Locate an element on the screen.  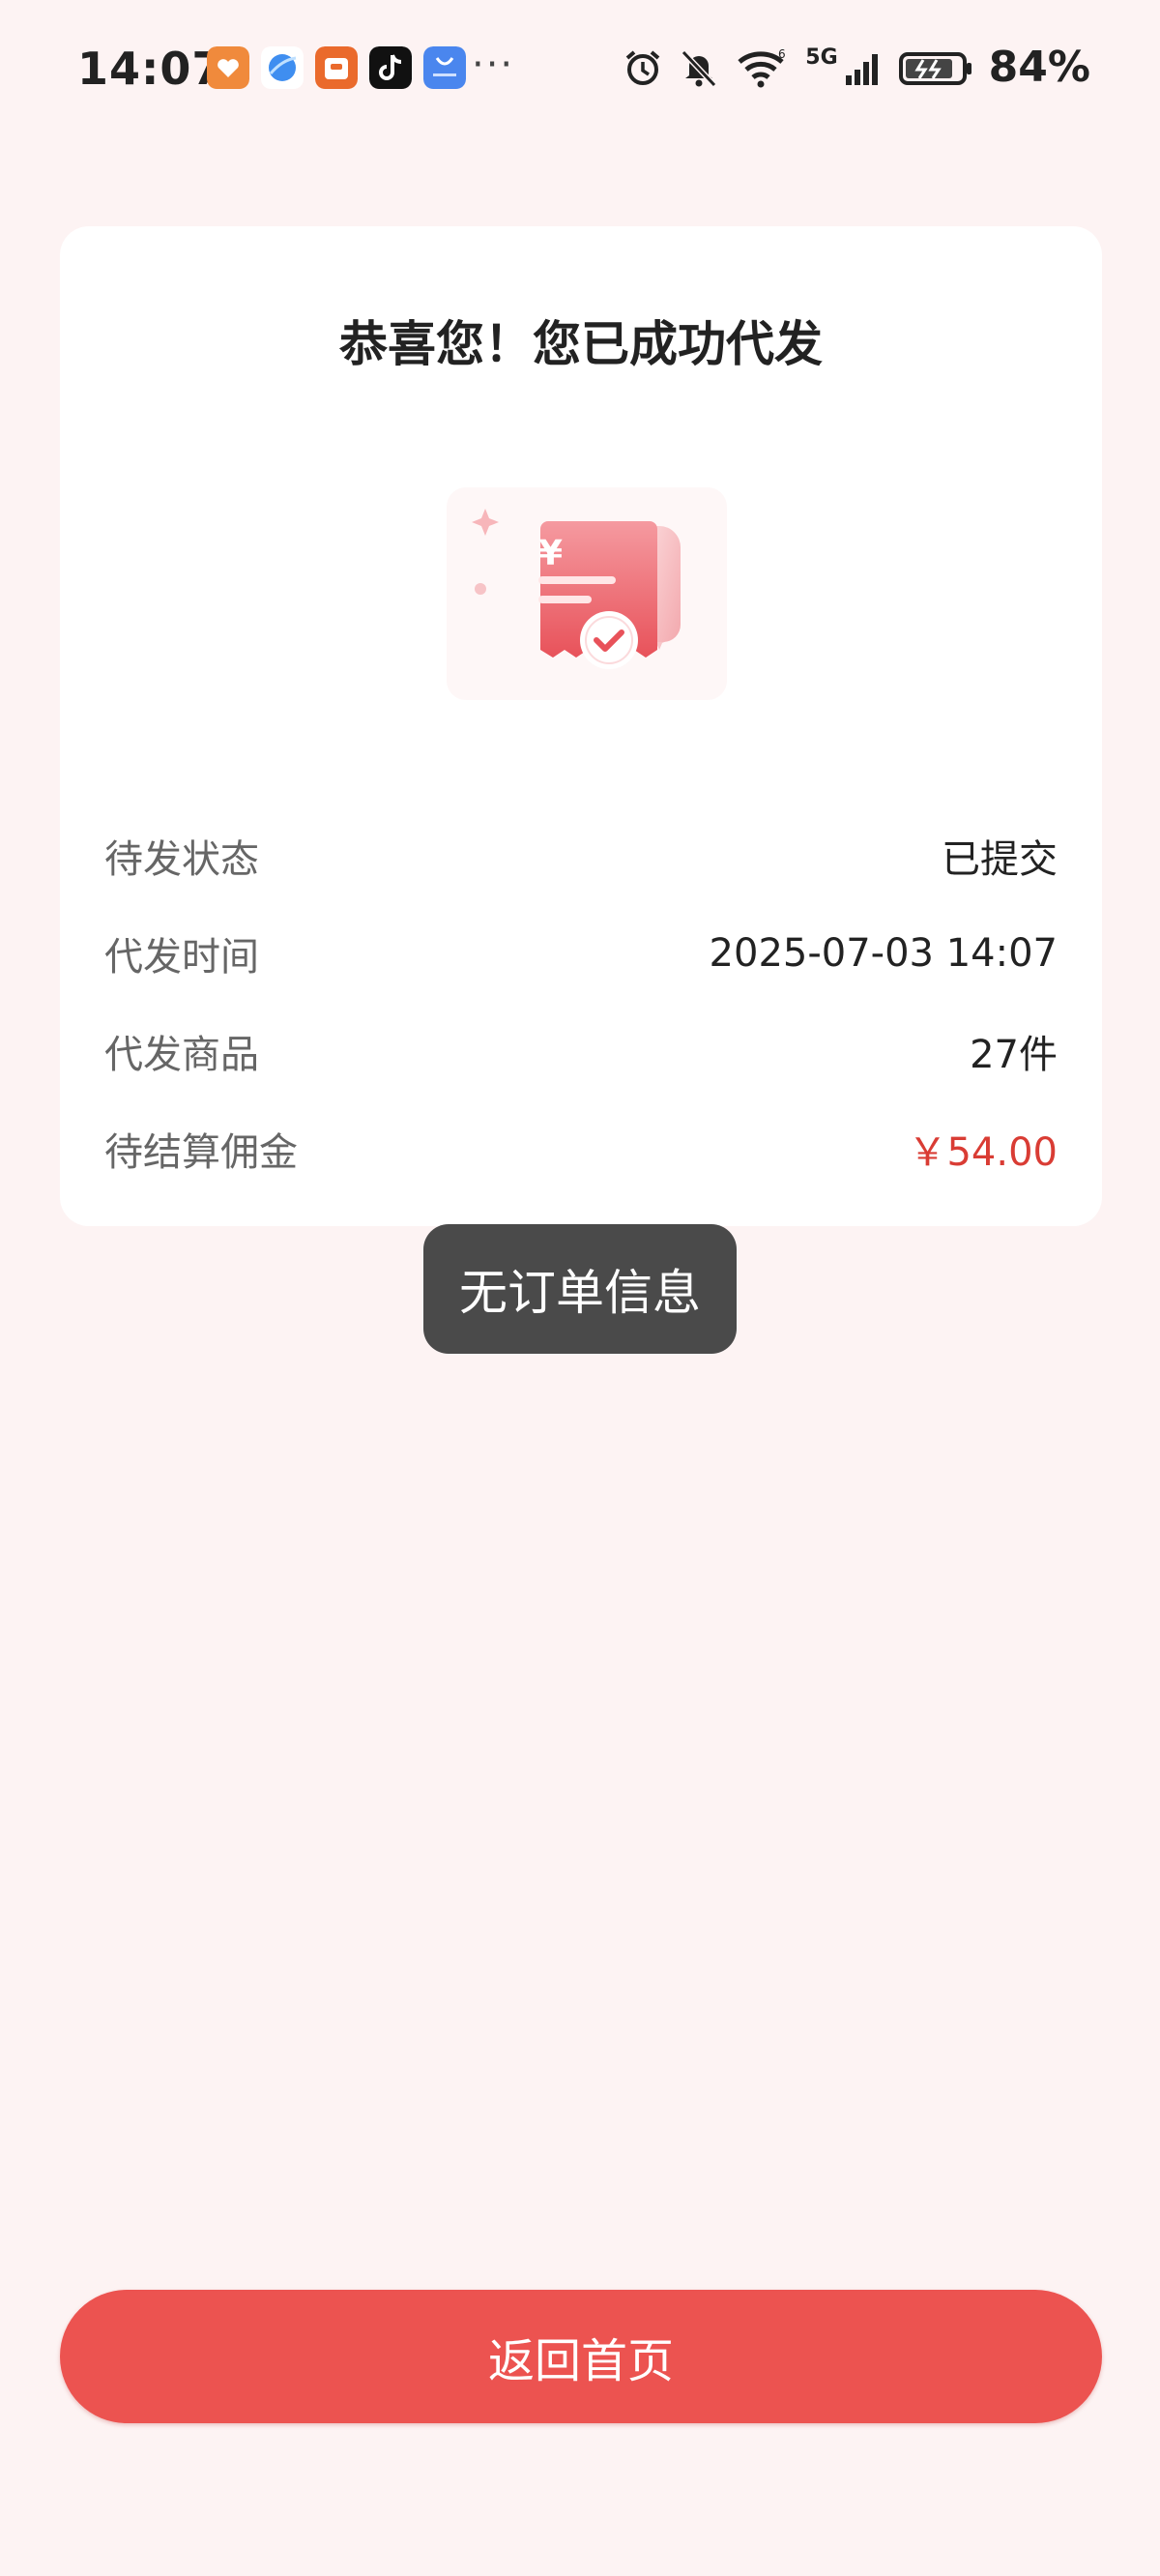
status-value: 已提交 is located at coordinates (1000, 859).